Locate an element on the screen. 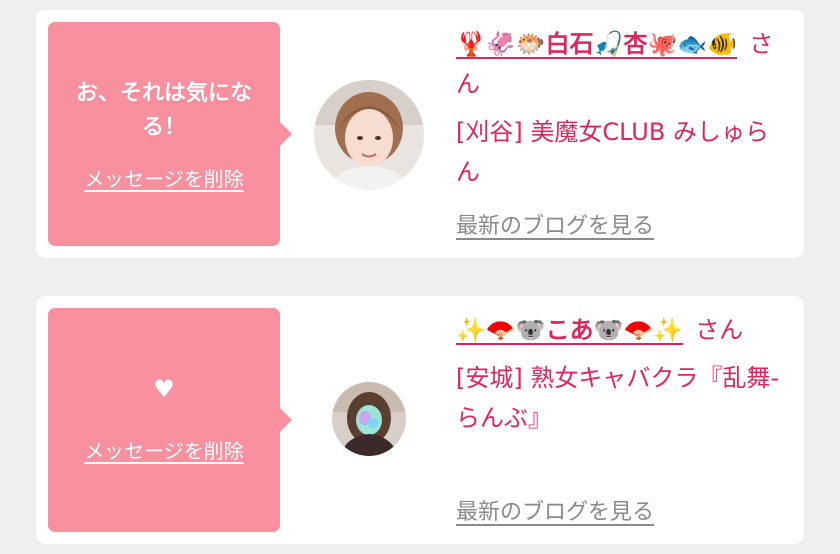 The height and width of the screenshot is (554, 840). cast-name-line: 🦞🦑🐡白石🎣杏🐙🐟🐠 さん is located at coordinates (620, 64).